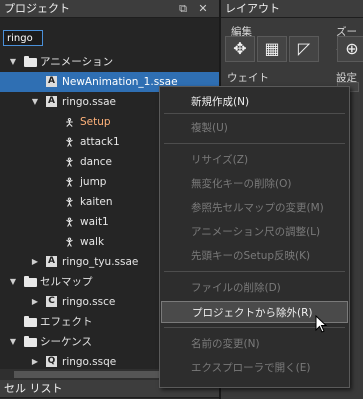  I want to click on move-tool-button: ✥, so click(240, 49).